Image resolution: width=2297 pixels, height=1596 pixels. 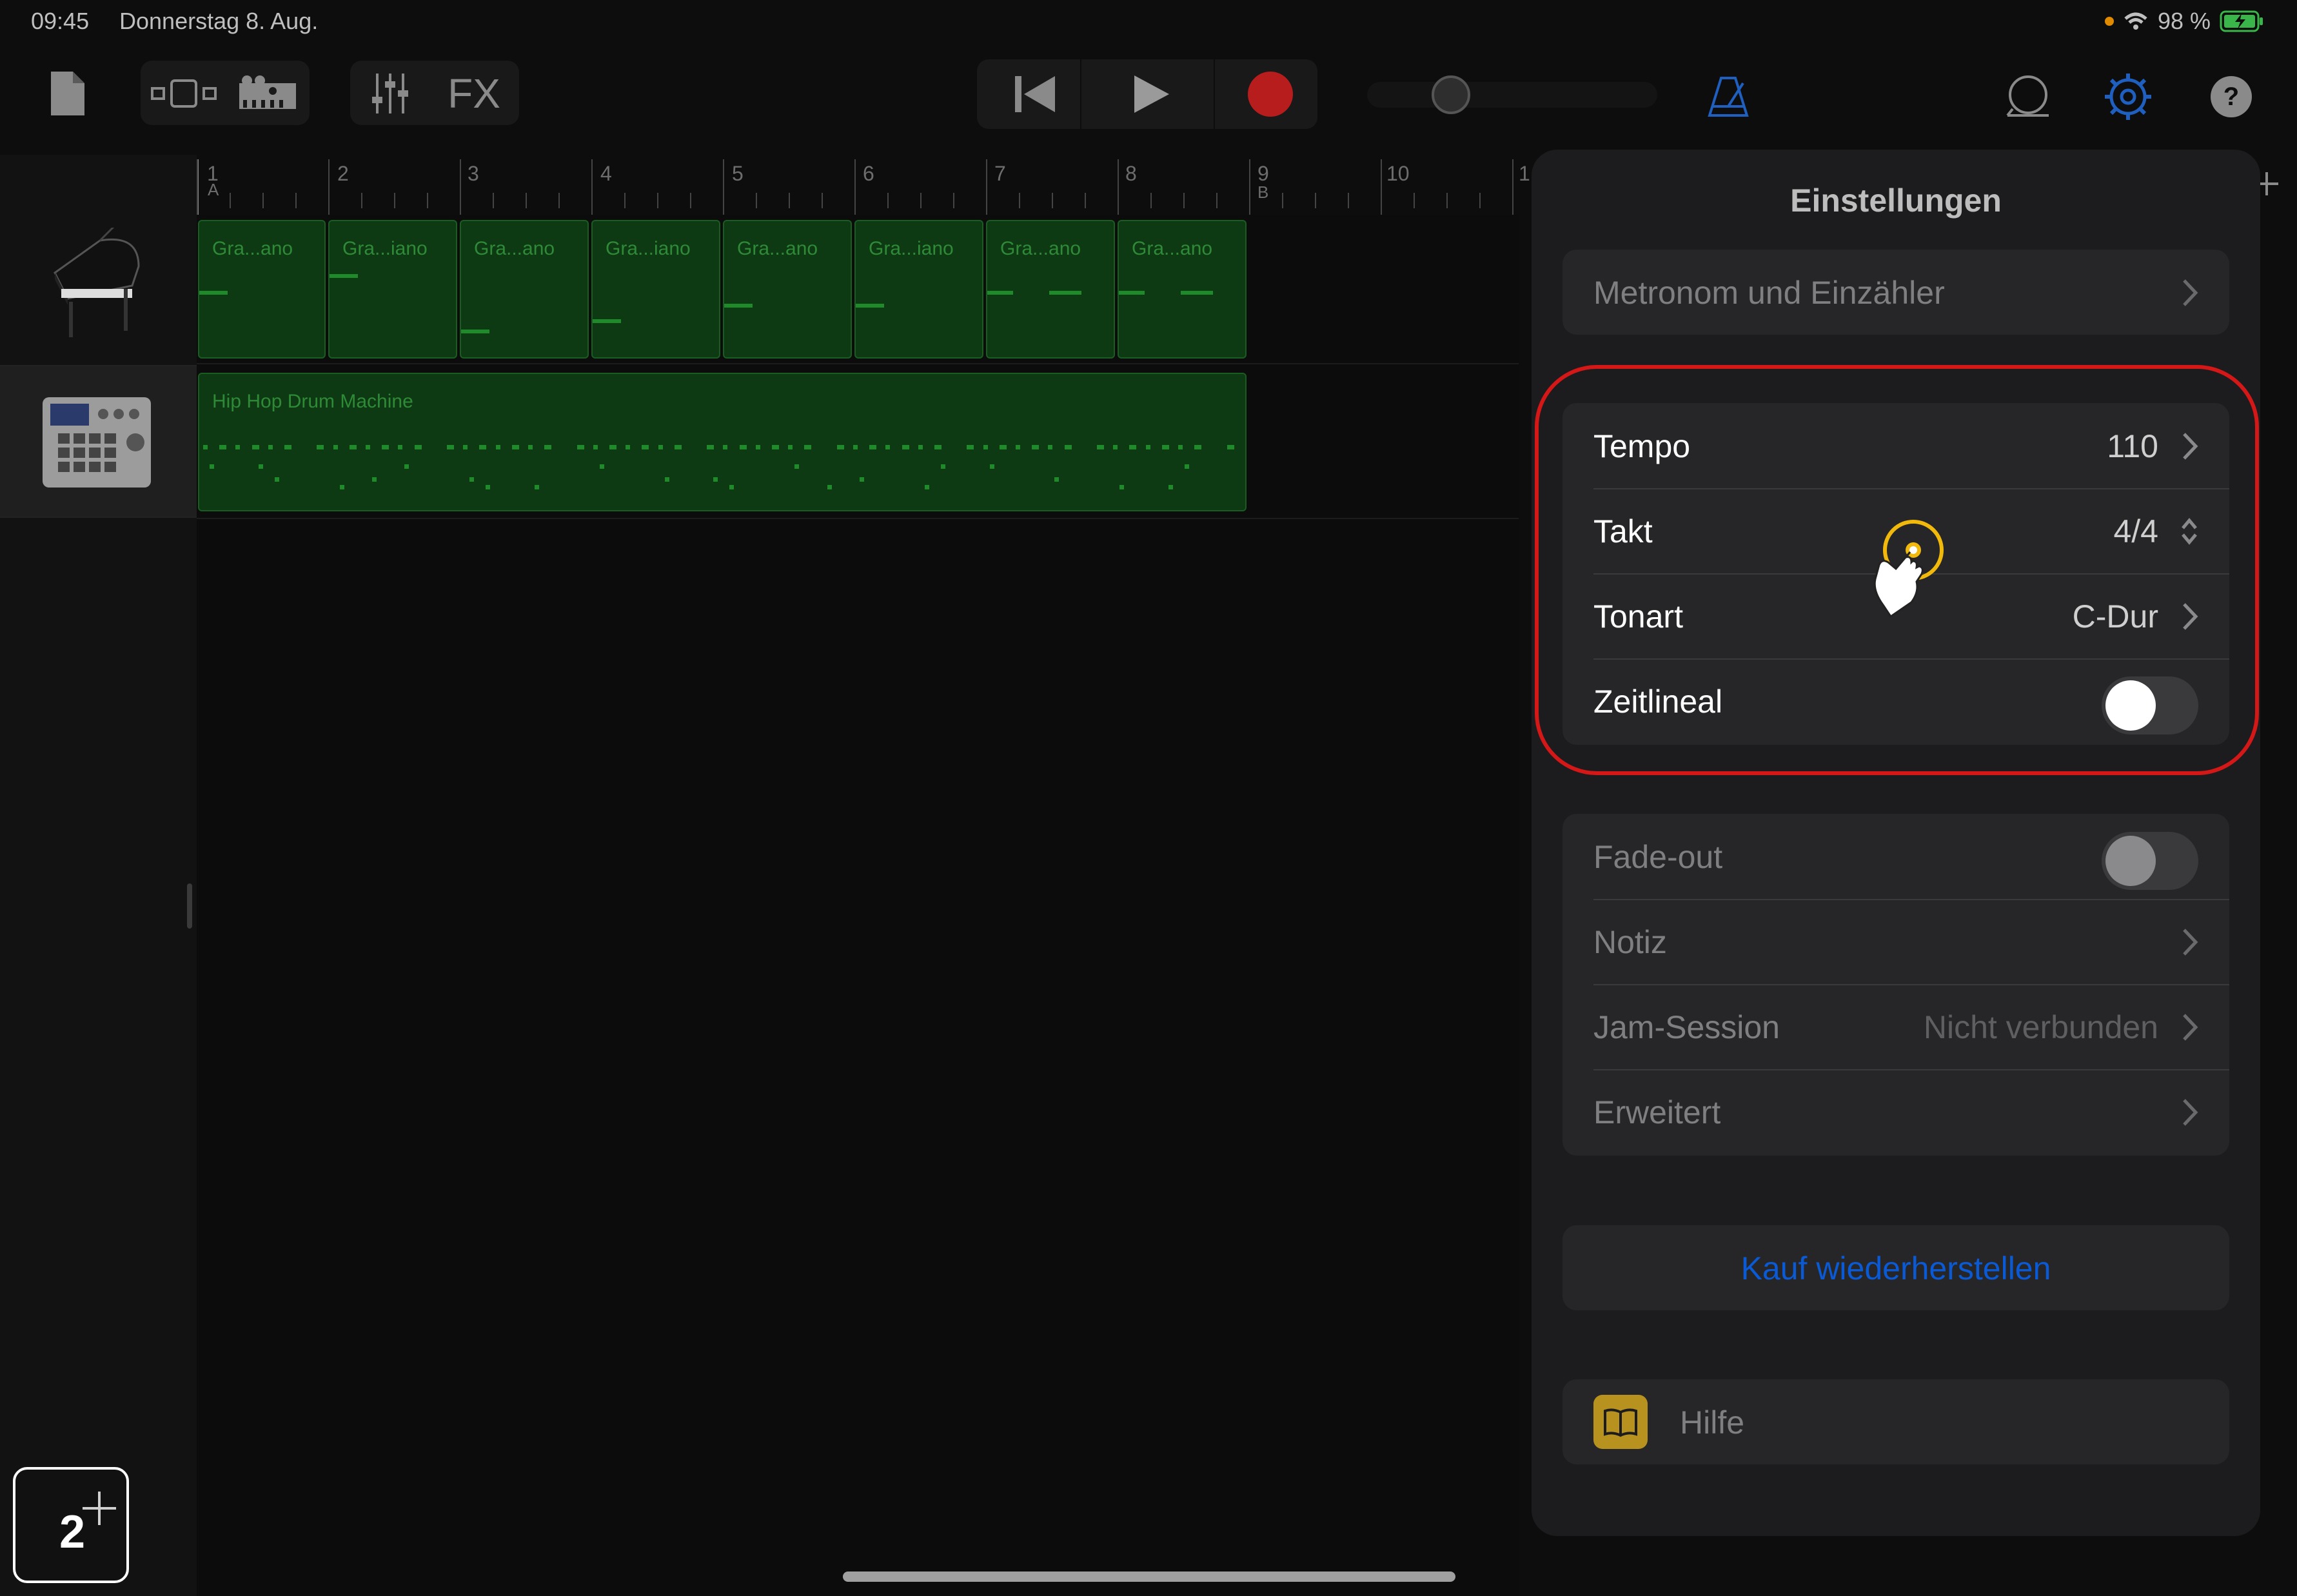 I want to click on help-row: Hilfe, so click(x=1896, y=1422).